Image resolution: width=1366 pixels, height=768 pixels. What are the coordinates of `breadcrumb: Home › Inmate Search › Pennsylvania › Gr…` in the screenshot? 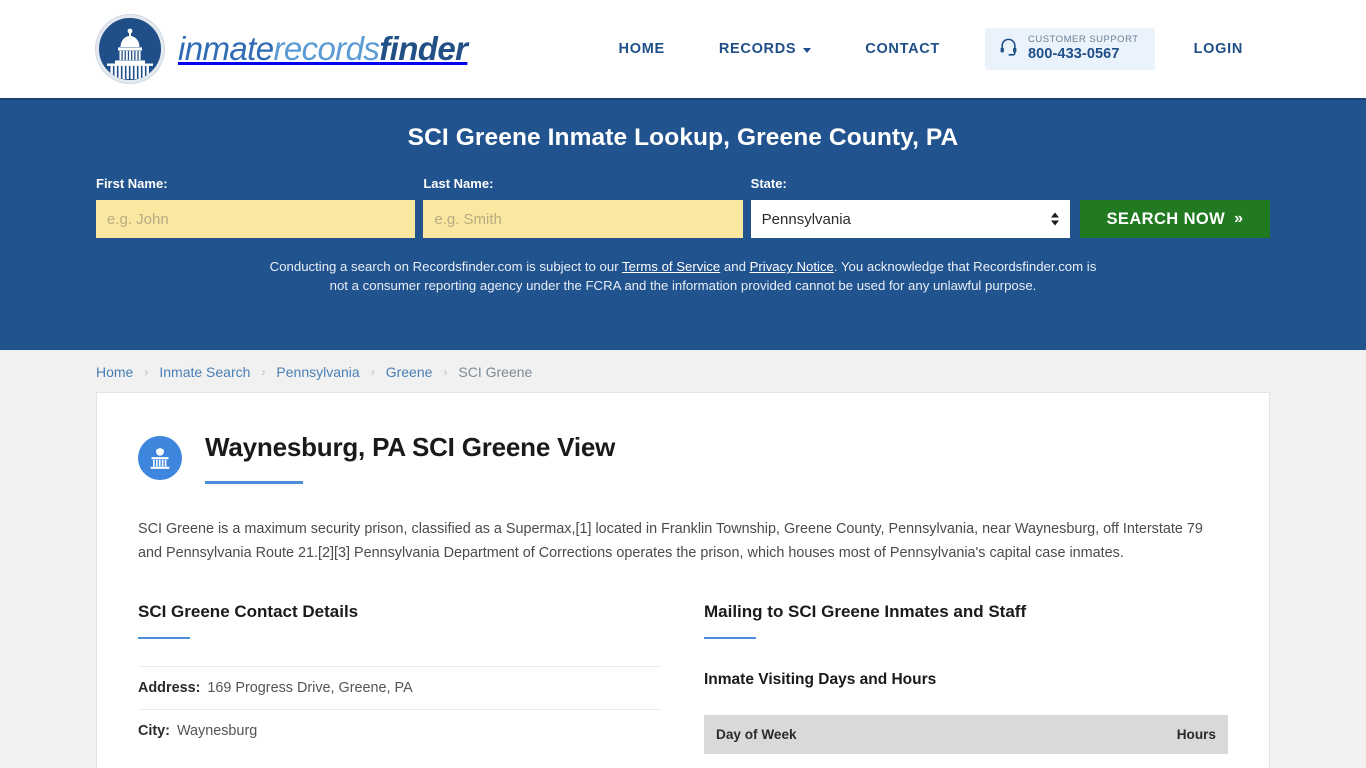 It's located at (683, 371).